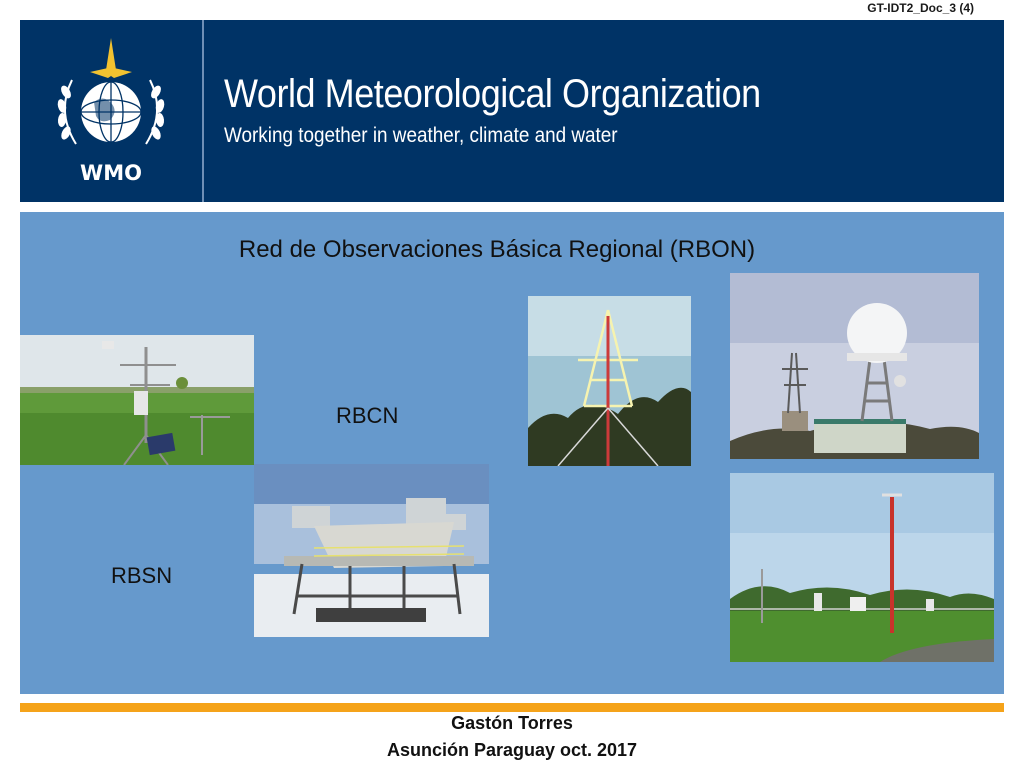 The width and height of the screenshot is (1024, 768). Describe the element at coordinates (137, 400) in the screenshot. I see `automatic-weather-station-photo` at that location.